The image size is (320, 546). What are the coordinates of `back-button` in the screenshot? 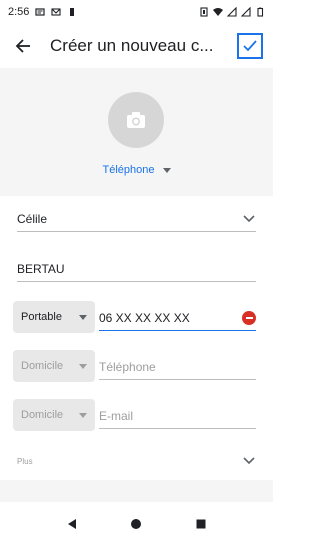 It's located at (23, 46).